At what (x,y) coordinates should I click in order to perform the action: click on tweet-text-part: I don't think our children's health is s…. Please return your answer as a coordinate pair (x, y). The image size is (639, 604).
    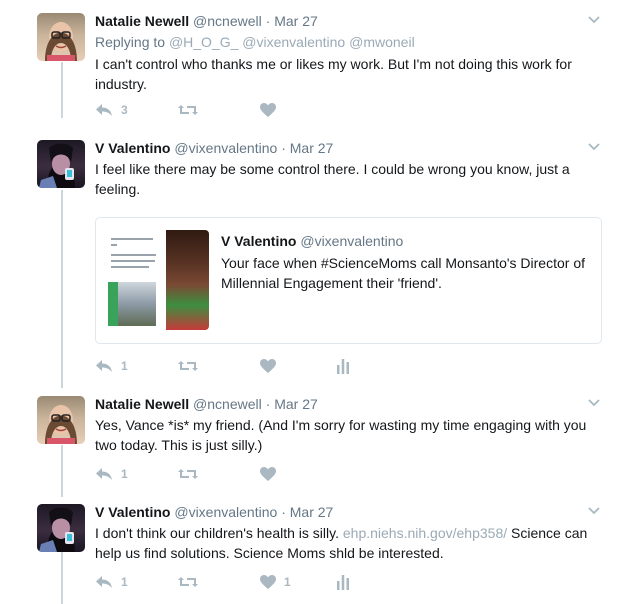
    Looking at the image, I should click on (217, 533).